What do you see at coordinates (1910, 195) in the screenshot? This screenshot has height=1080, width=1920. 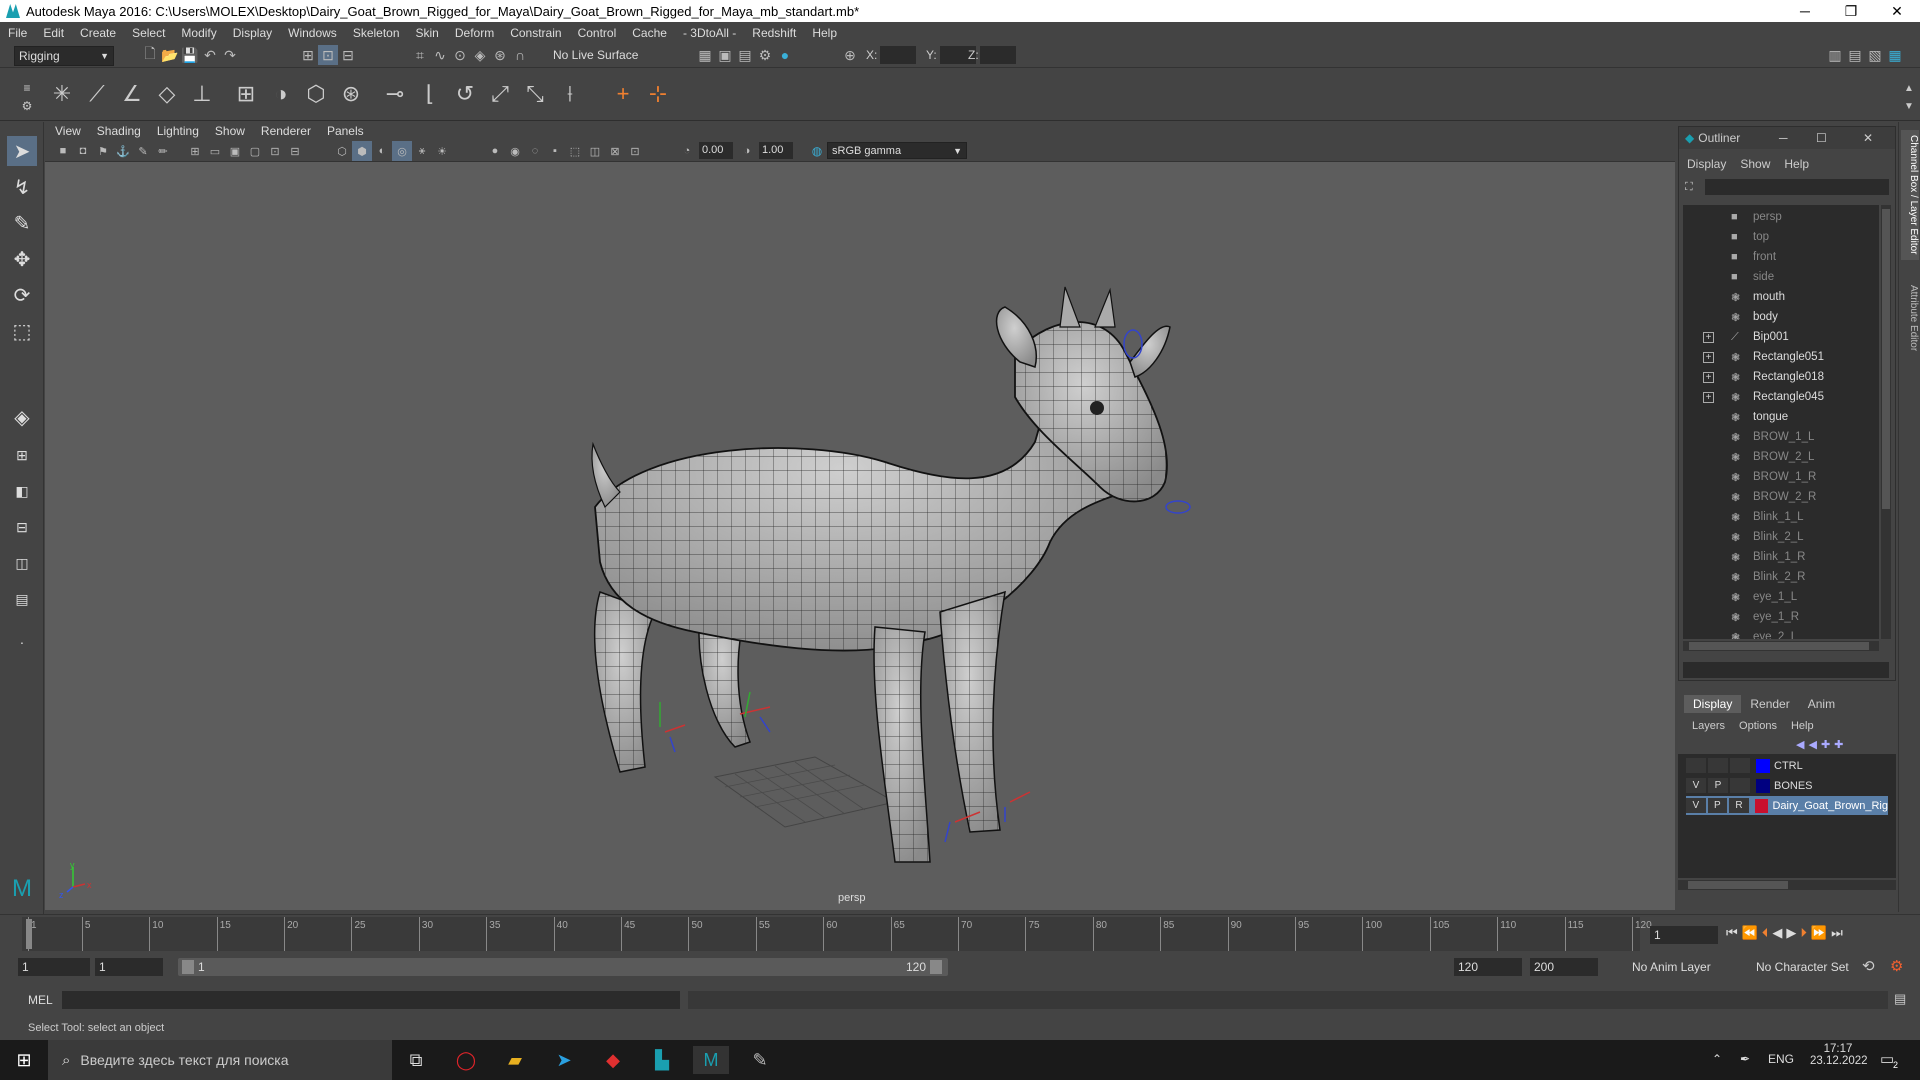 I see `channel-box-tab: Channel Box / Layer Editor` at bounding box center [1910, 195].